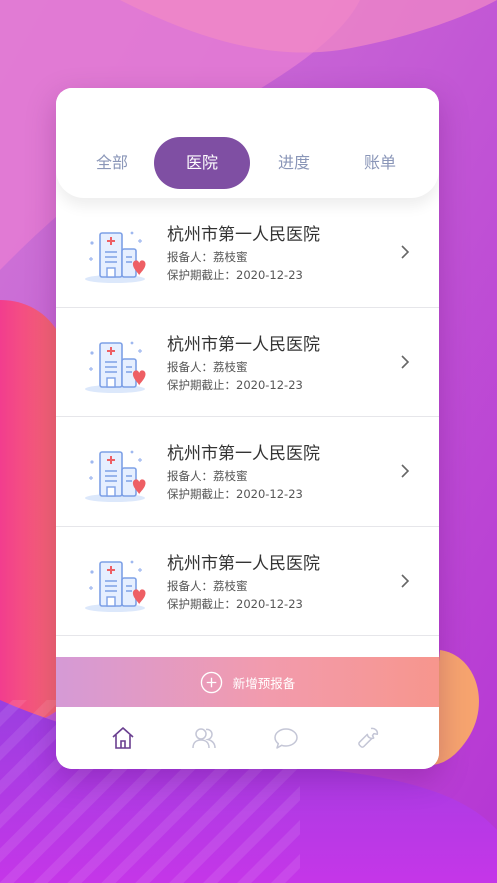 This screenshot has height=883, width=497. I want to click on tab-progress: 进度, so click(294, 163).